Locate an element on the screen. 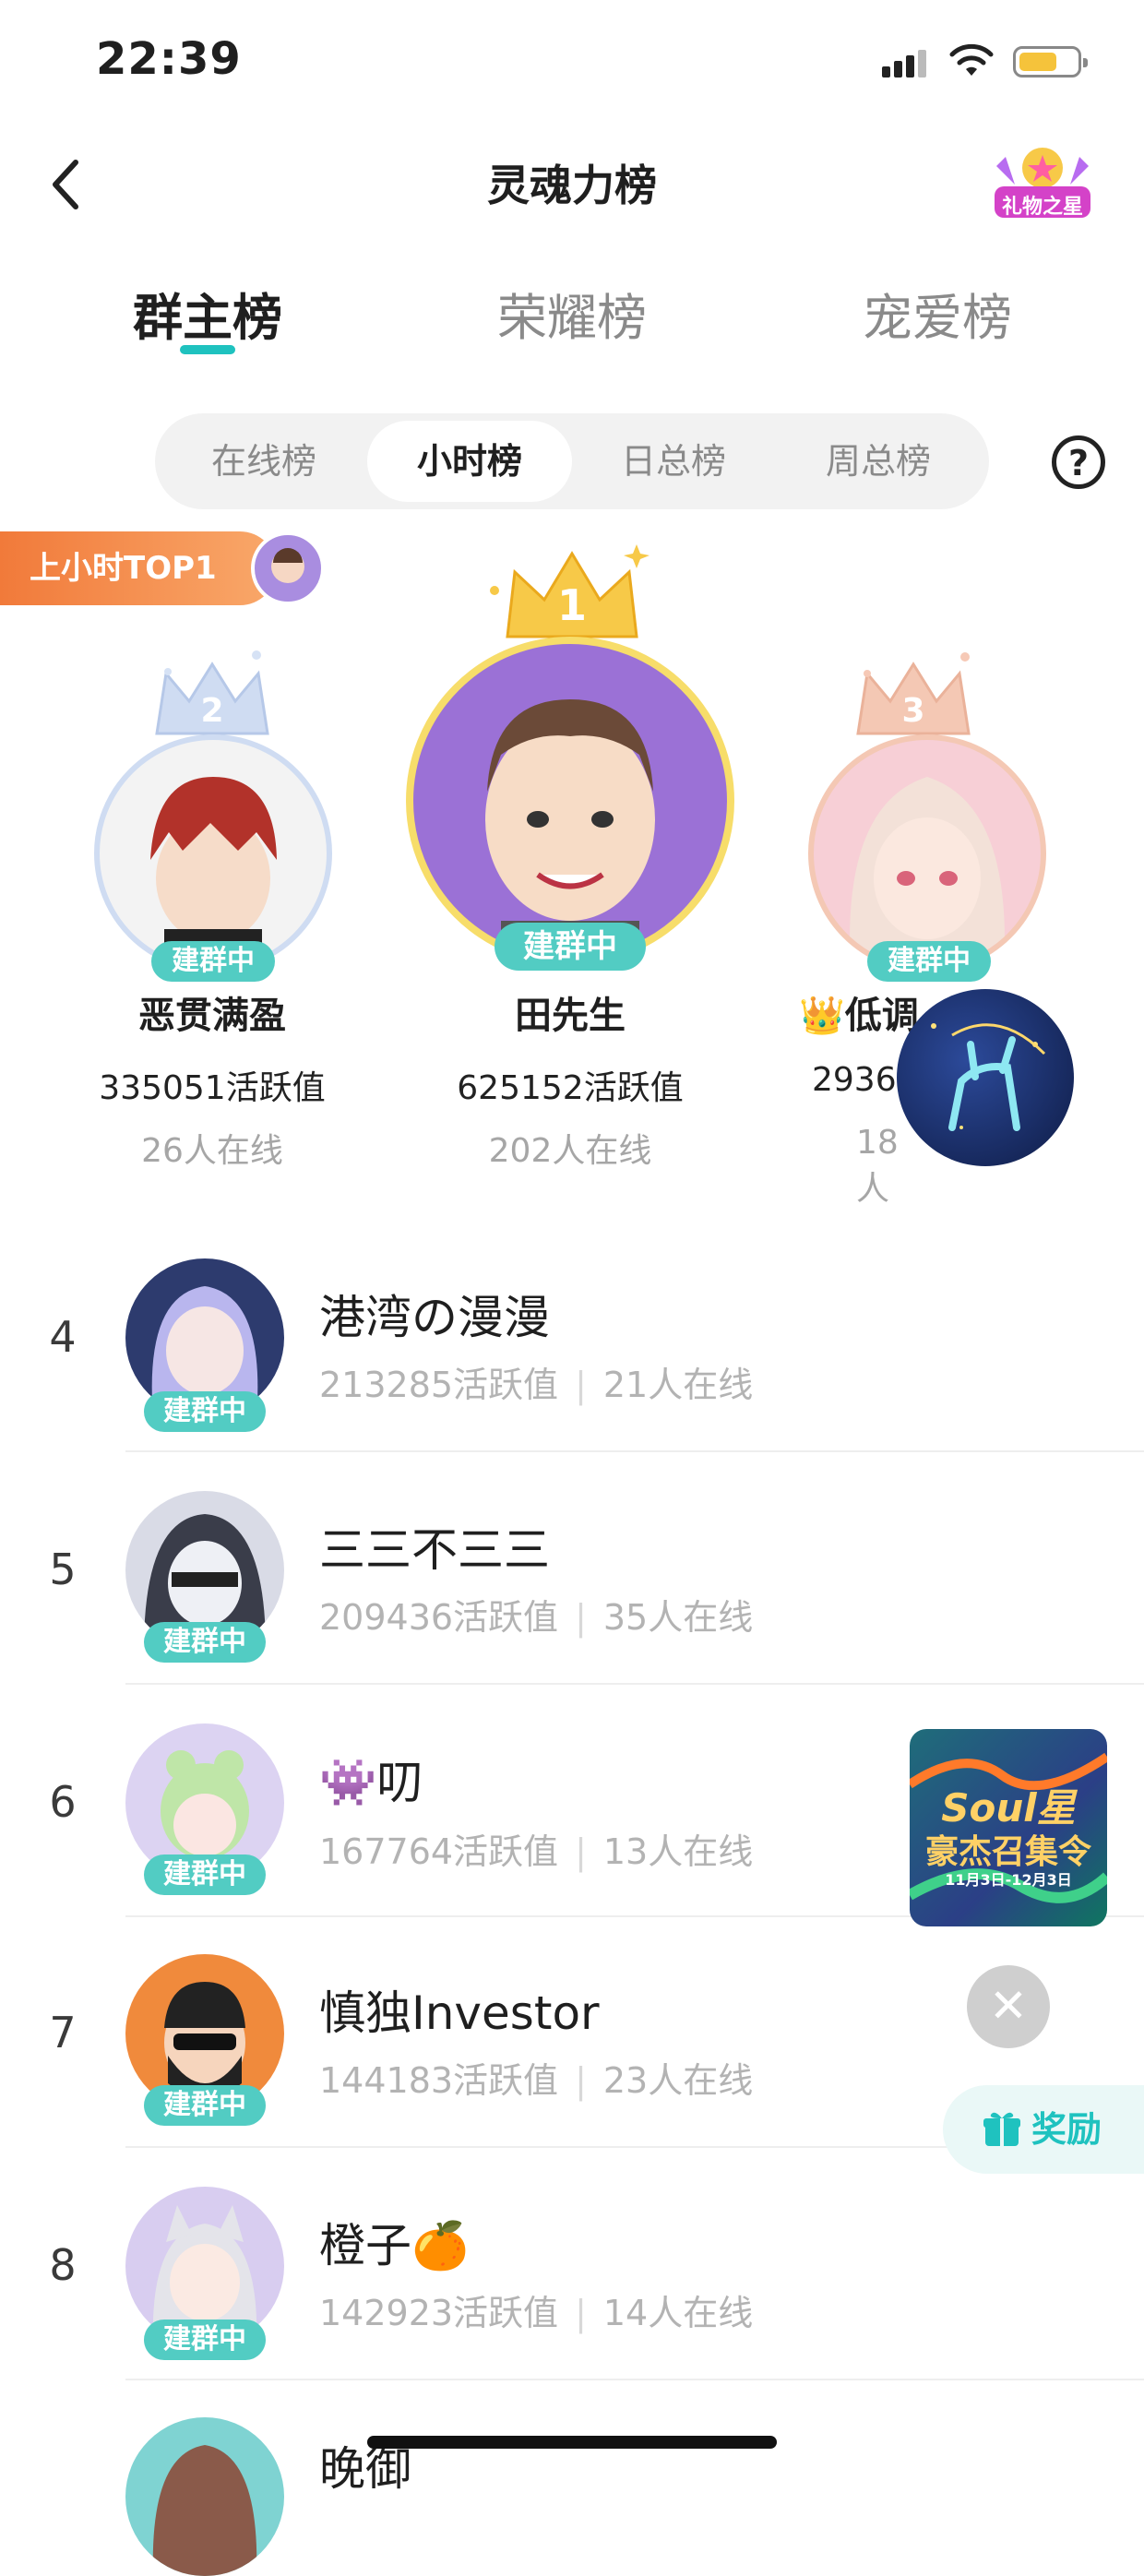  crown-bronze-icon: 3 is located at coordinates (914, 693).